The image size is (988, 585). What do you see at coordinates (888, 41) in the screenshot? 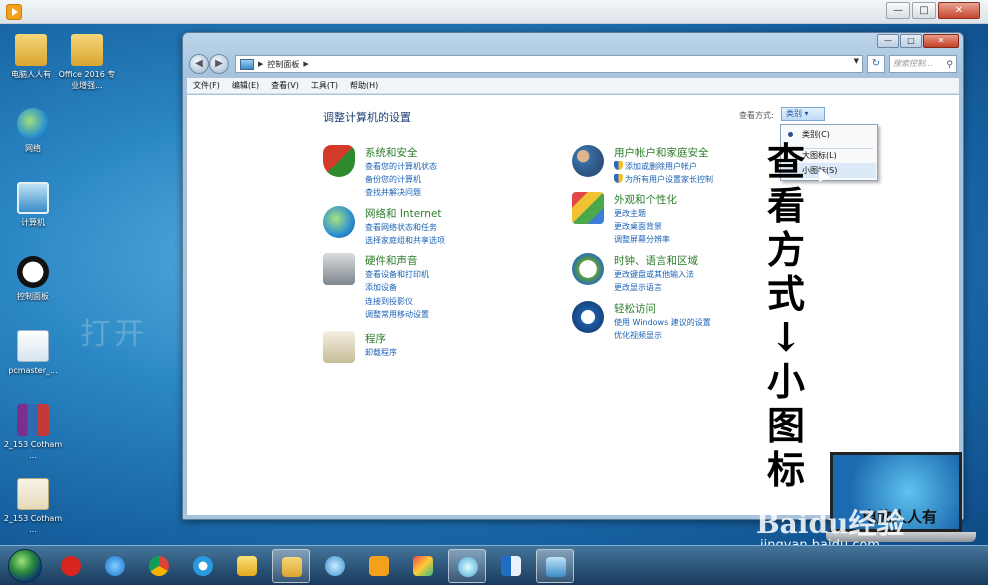
I see `minimize-button: —` at bounding box center [888, 41].